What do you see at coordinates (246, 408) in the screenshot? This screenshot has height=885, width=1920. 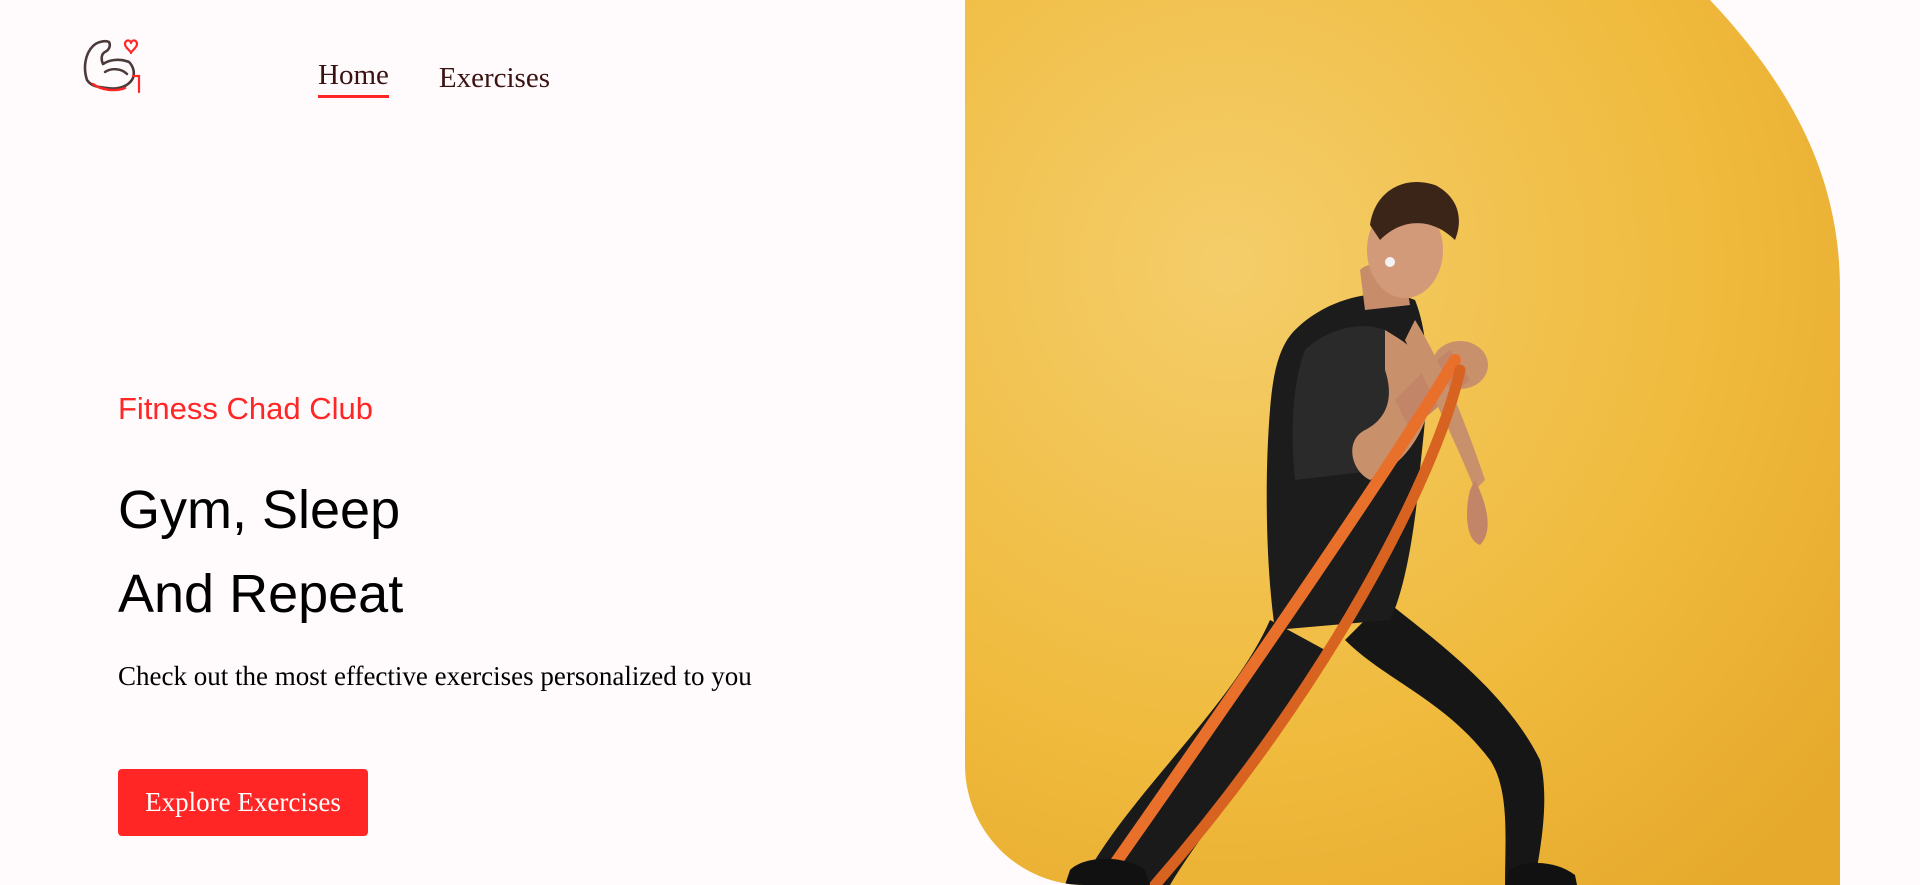 I see `hero-eyebrow: Fitness Chad Club` at bounding box center [246, 408].